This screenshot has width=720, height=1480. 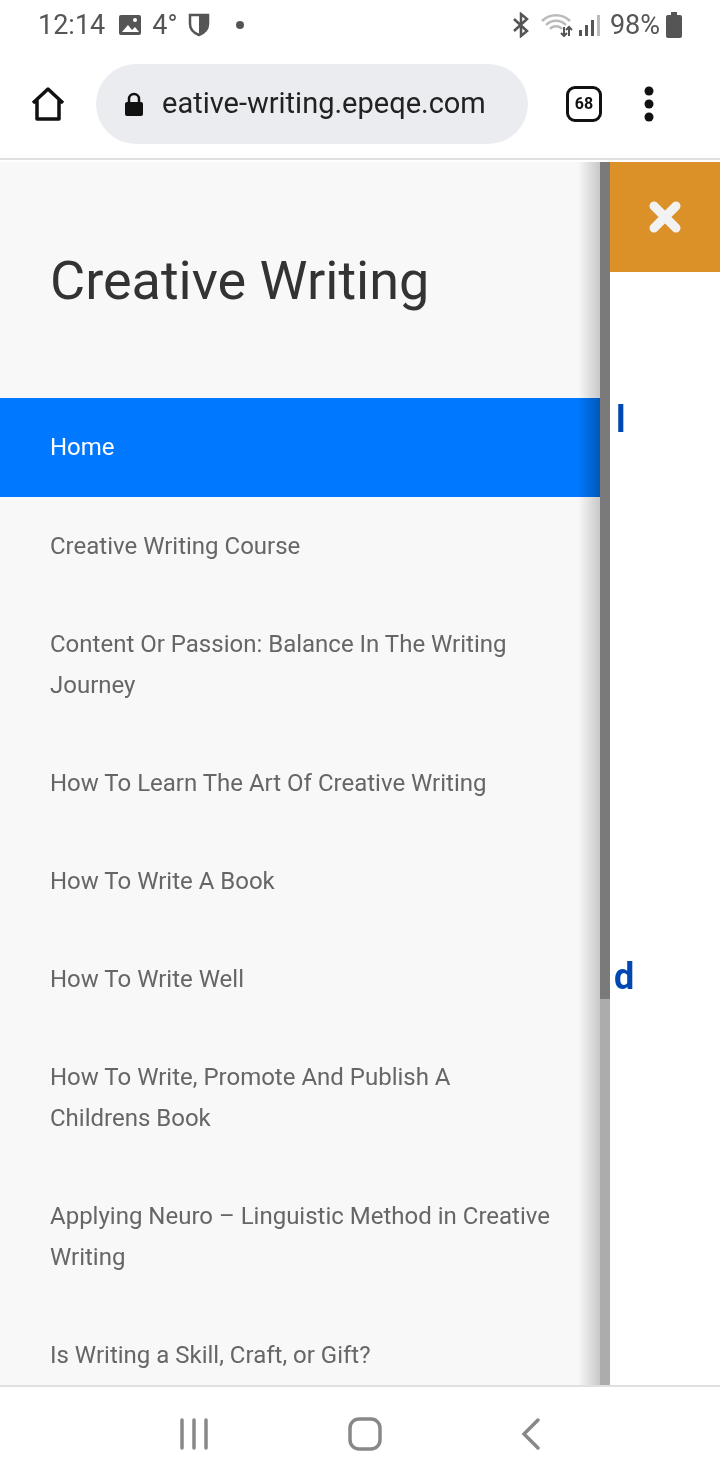 What do you see at coordinates (300, 1097) in the screenshot?
I see `menu-item: How To Write, Promote And Publish A Childrens Book` at bounding box center [300, 1097].